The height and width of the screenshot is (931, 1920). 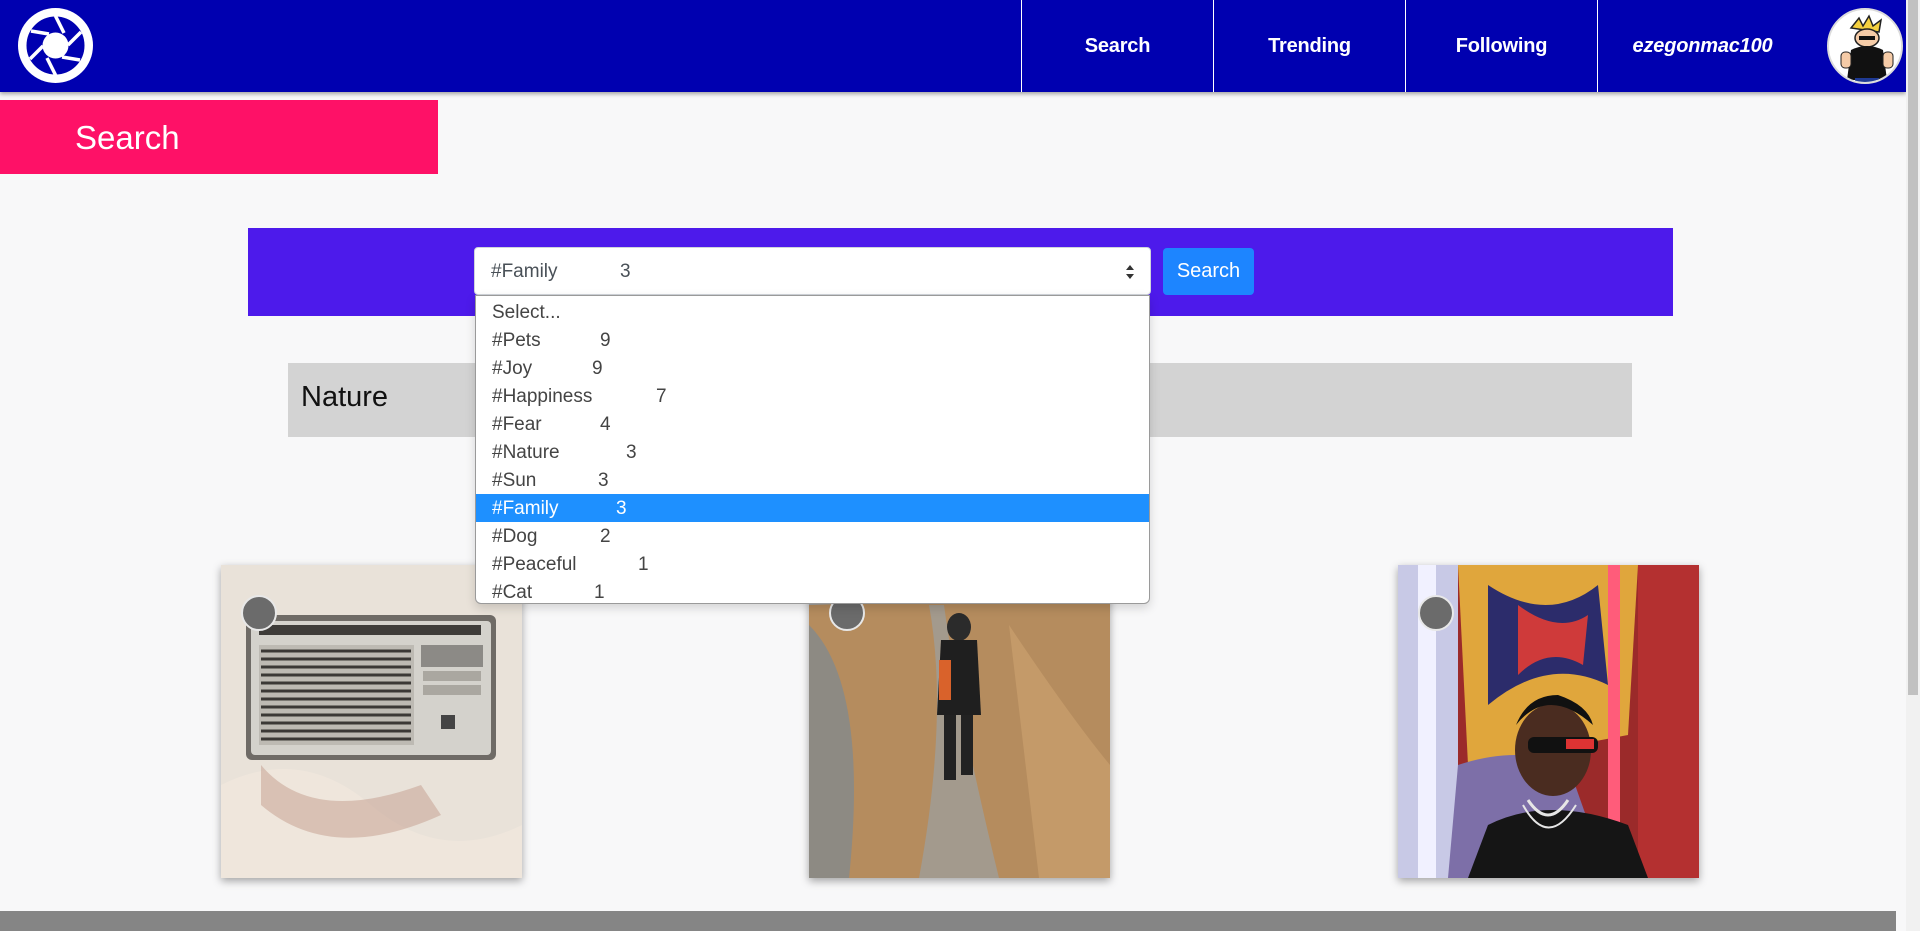 What do you see at coordinates (127, 137) in the screenshot?
I see `page-title: Search` at bounding box center [127, 137].